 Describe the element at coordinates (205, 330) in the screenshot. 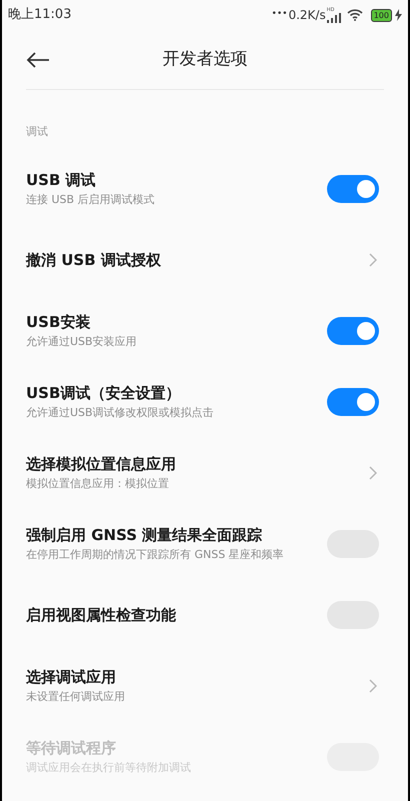

I see `settings-row: USB安装 允许通过USB安装应用` at that location.